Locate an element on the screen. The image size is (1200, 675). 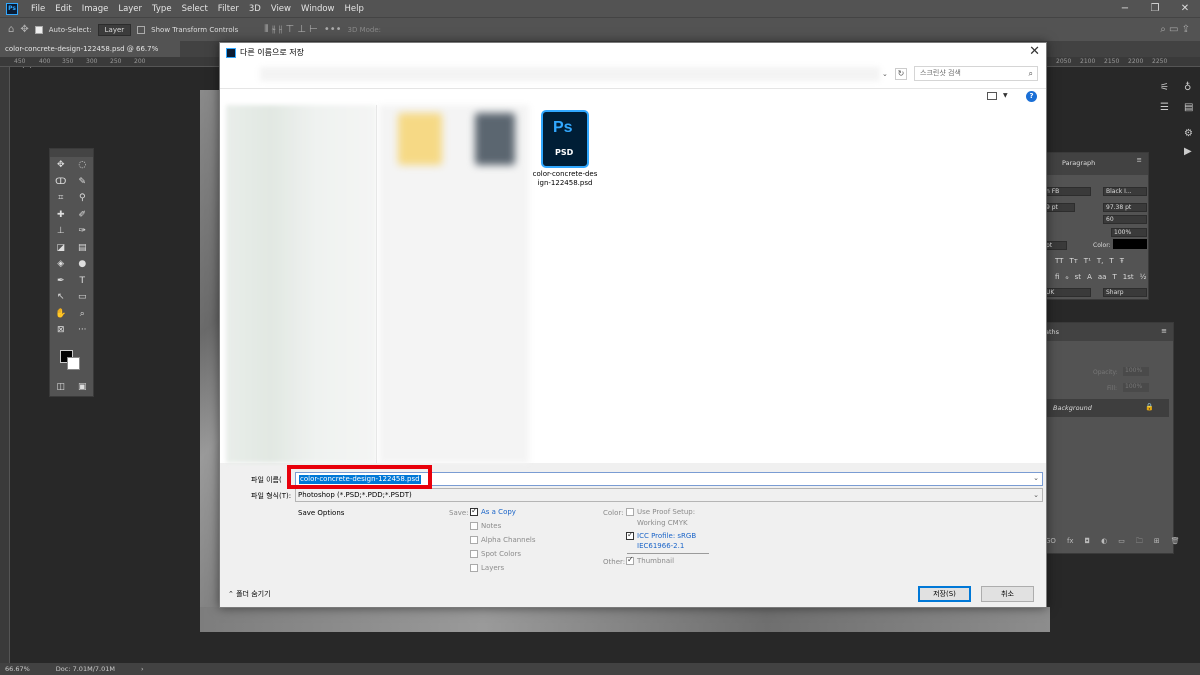
ordinal-button: 1st is located at coordinates (1128, 277).